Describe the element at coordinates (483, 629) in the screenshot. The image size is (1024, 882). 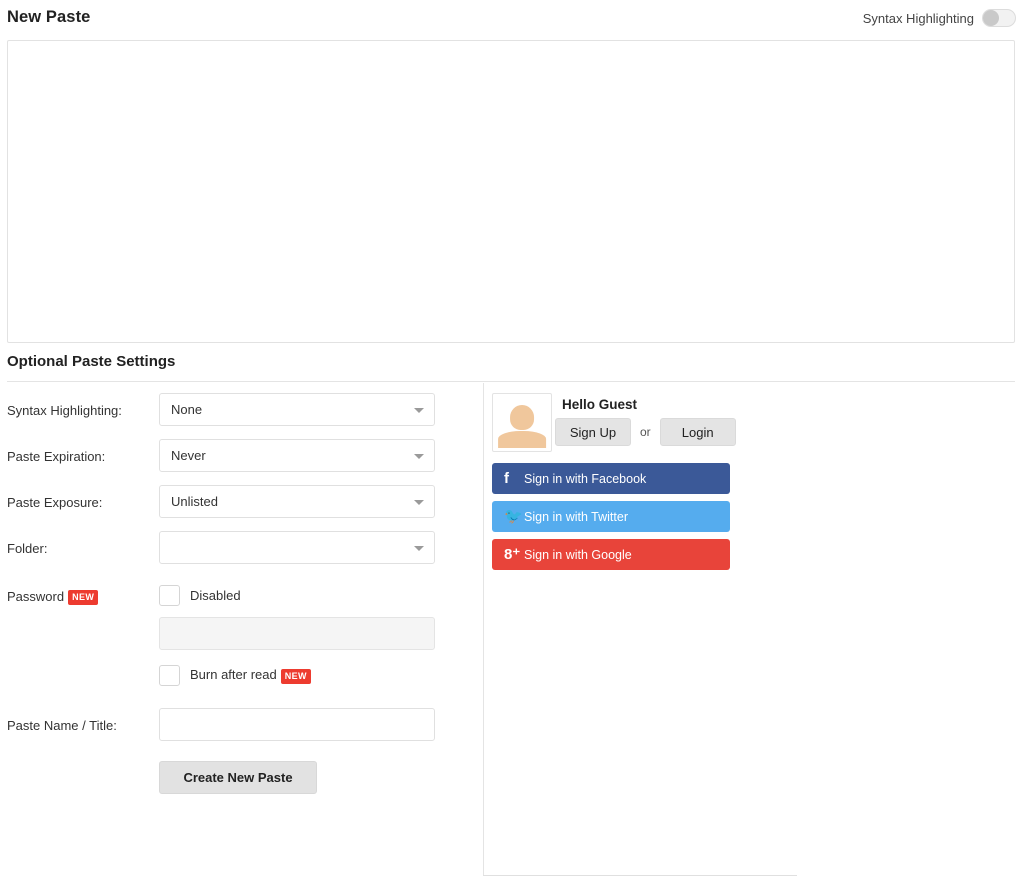
I see `column-divider` at that location.